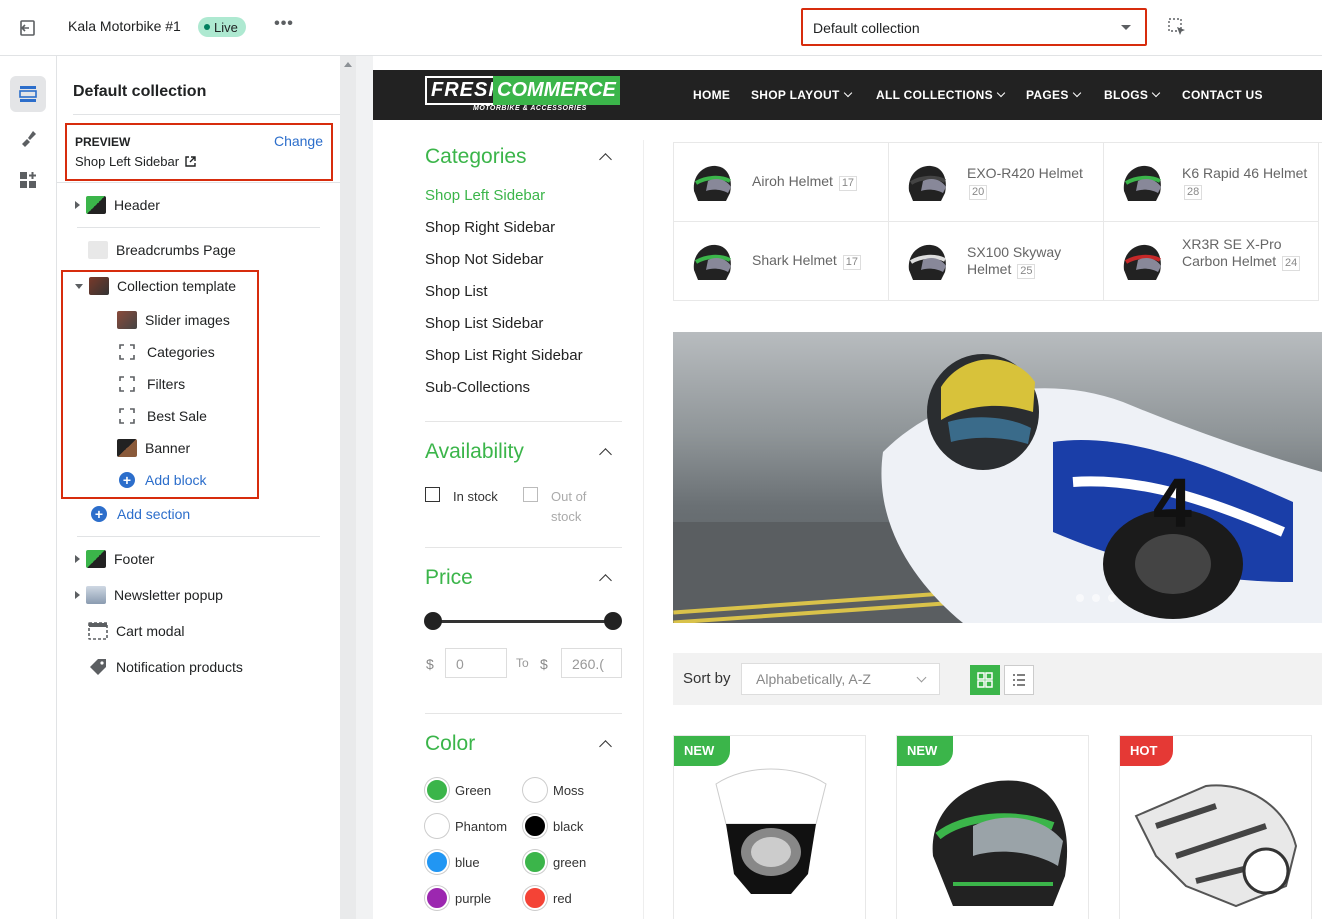  I want to click on out-of-stock-checkbox, so click(530, 494).